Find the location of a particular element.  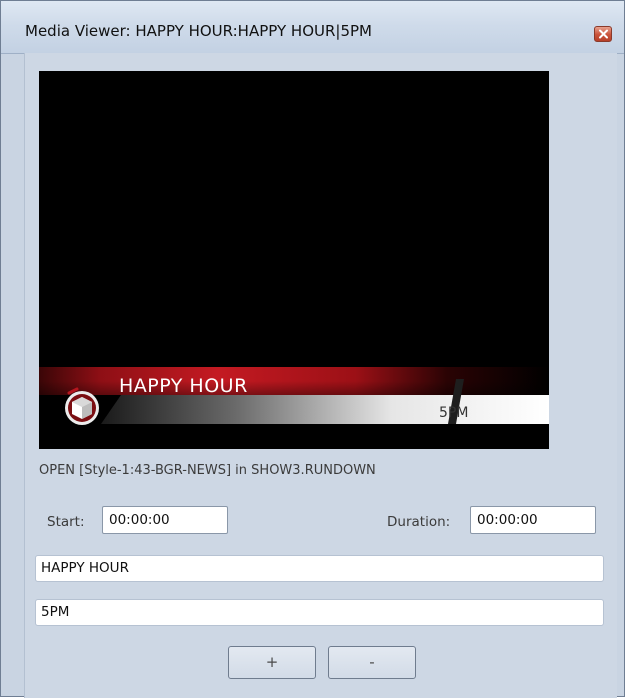

remove-button: - is located at coordinates (372, 662).